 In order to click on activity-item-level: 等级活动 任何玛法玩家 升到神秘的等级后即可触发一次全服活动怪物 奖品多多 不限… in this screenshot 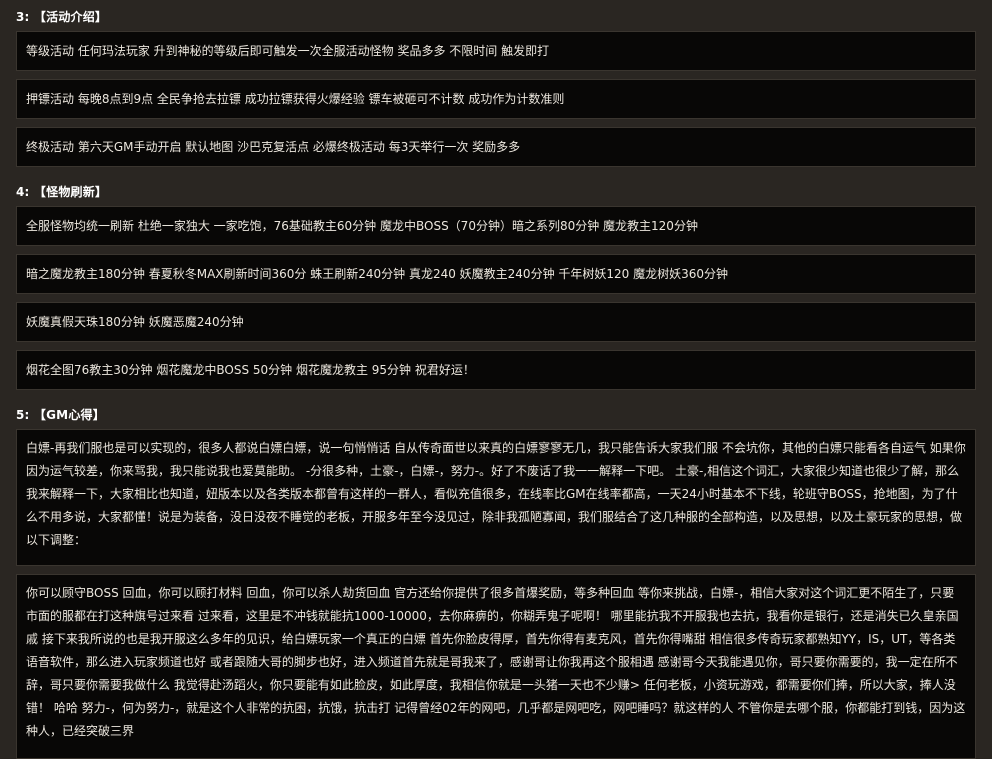, I will do `click(496, 51)`.